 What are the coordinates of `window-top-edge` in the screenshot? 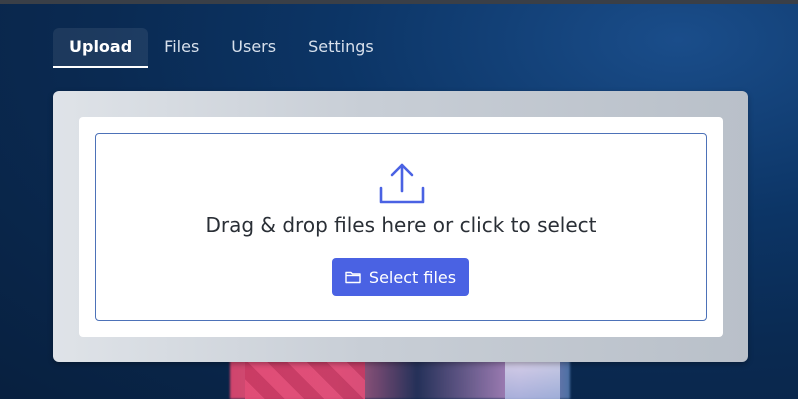 It's located at (399, 2).